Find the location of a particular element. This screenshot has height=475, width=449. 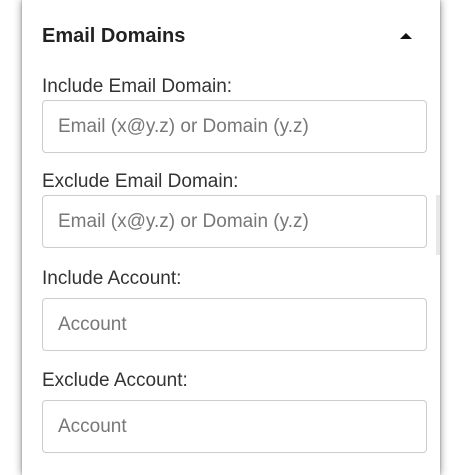

scrollbar is located at coordinates (438, 237).